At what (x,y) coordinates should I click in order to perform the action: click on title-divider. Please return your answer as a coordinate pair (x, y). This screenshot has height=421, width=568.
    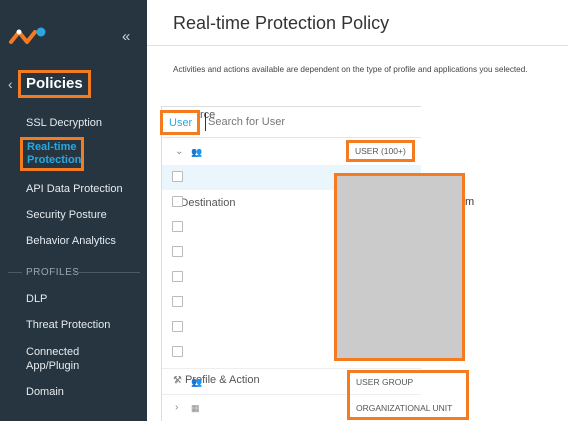
    Looking at the image, I should click on (357, 45).